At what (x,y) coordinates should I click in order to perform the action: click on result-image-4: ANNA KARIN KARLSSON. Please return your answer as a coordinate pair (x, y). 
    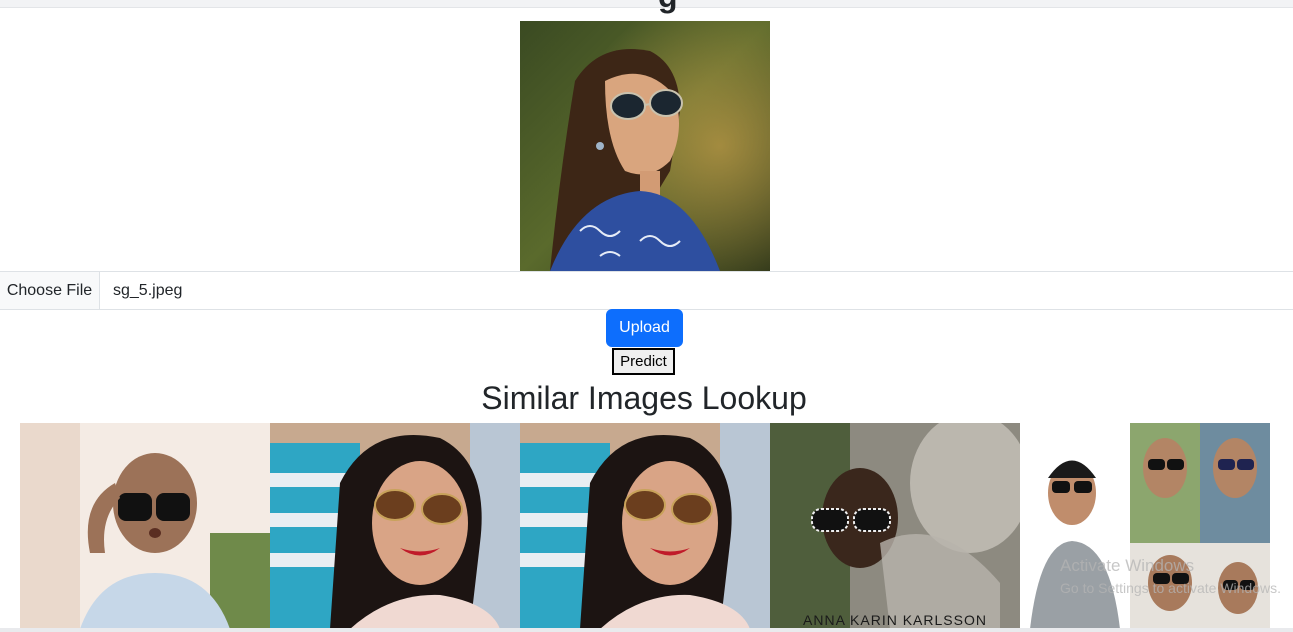
    Looking at the image, I should click on (895, 526).